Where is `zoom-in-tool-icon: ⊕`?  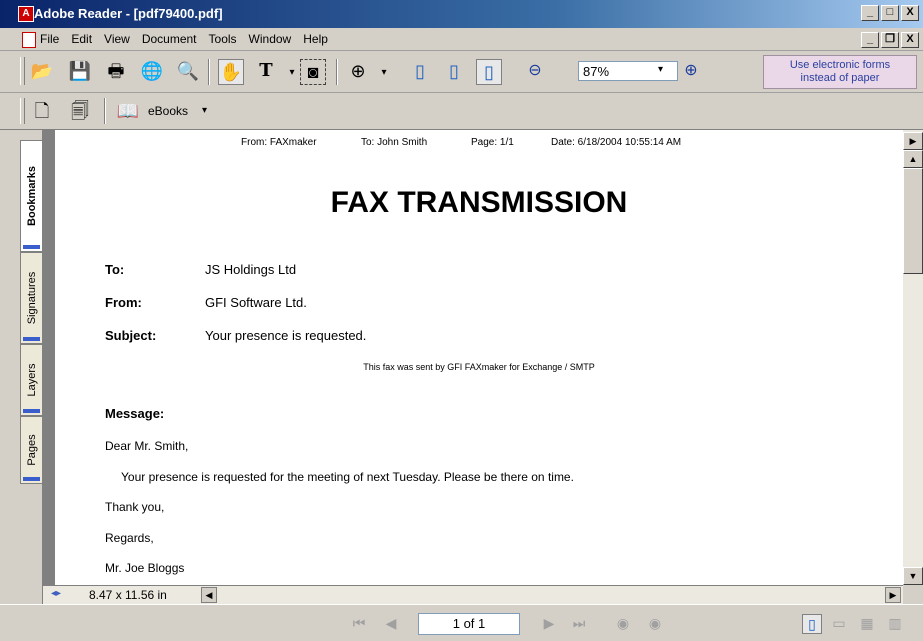
zoom-in-tool-icon: ⊕ is located at coordinates (358, 71).